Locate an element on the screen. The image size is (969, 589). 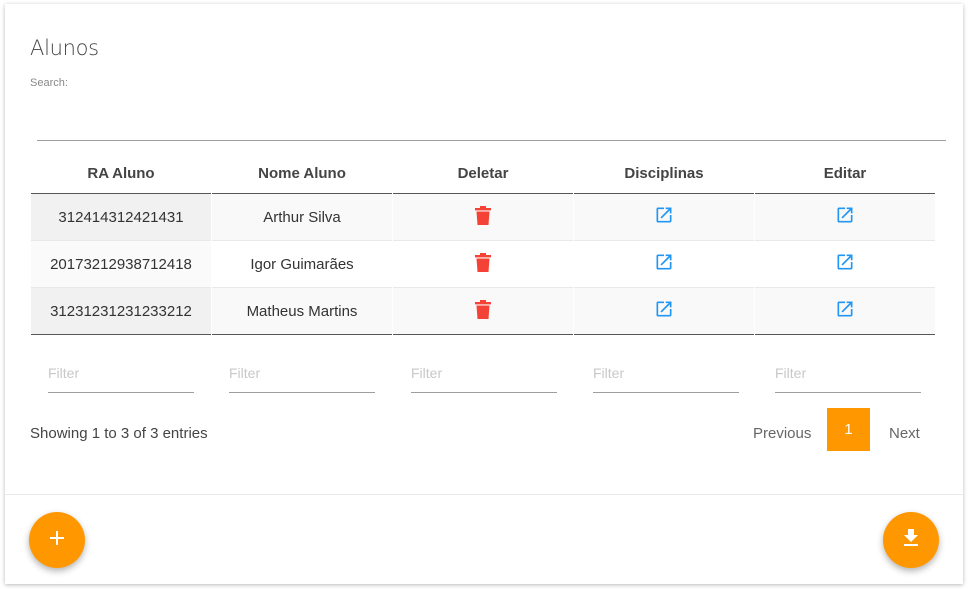
pagination-previous: Previous is located at coordinates (782, 433).